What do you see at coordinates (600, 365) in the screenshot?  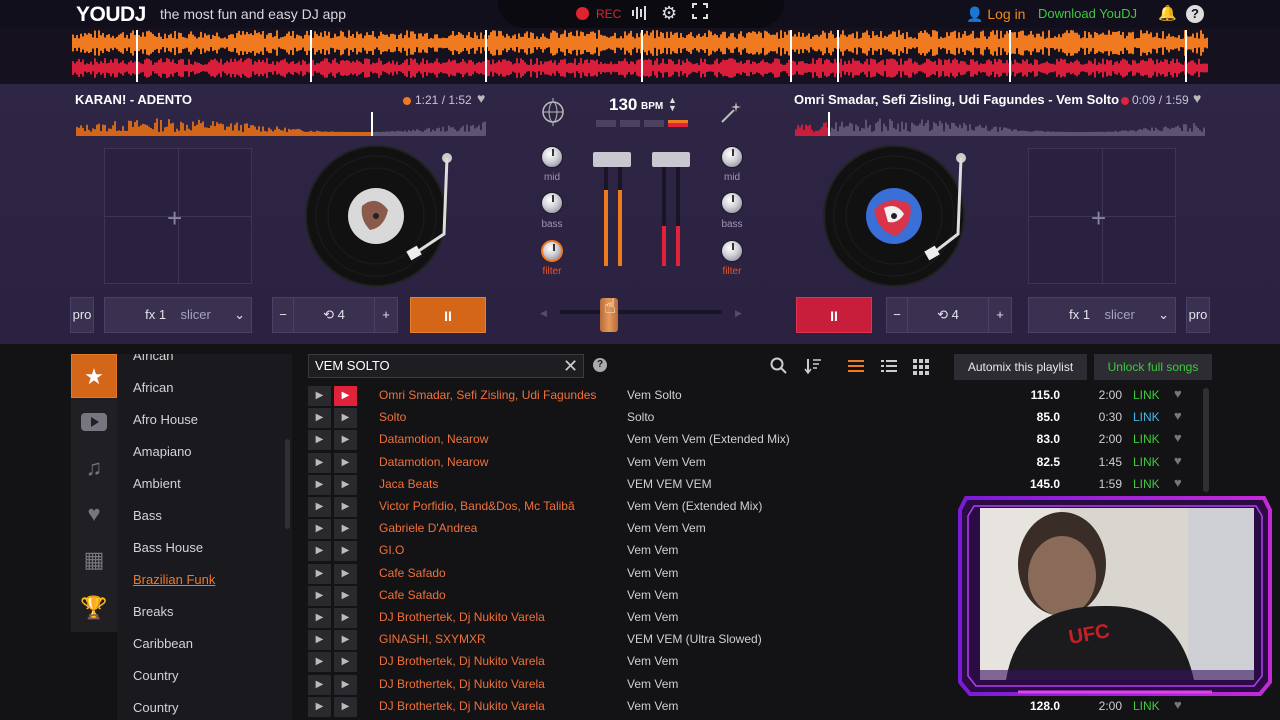 I see `search-help-icon: ?` at bounding box center [600, 365].